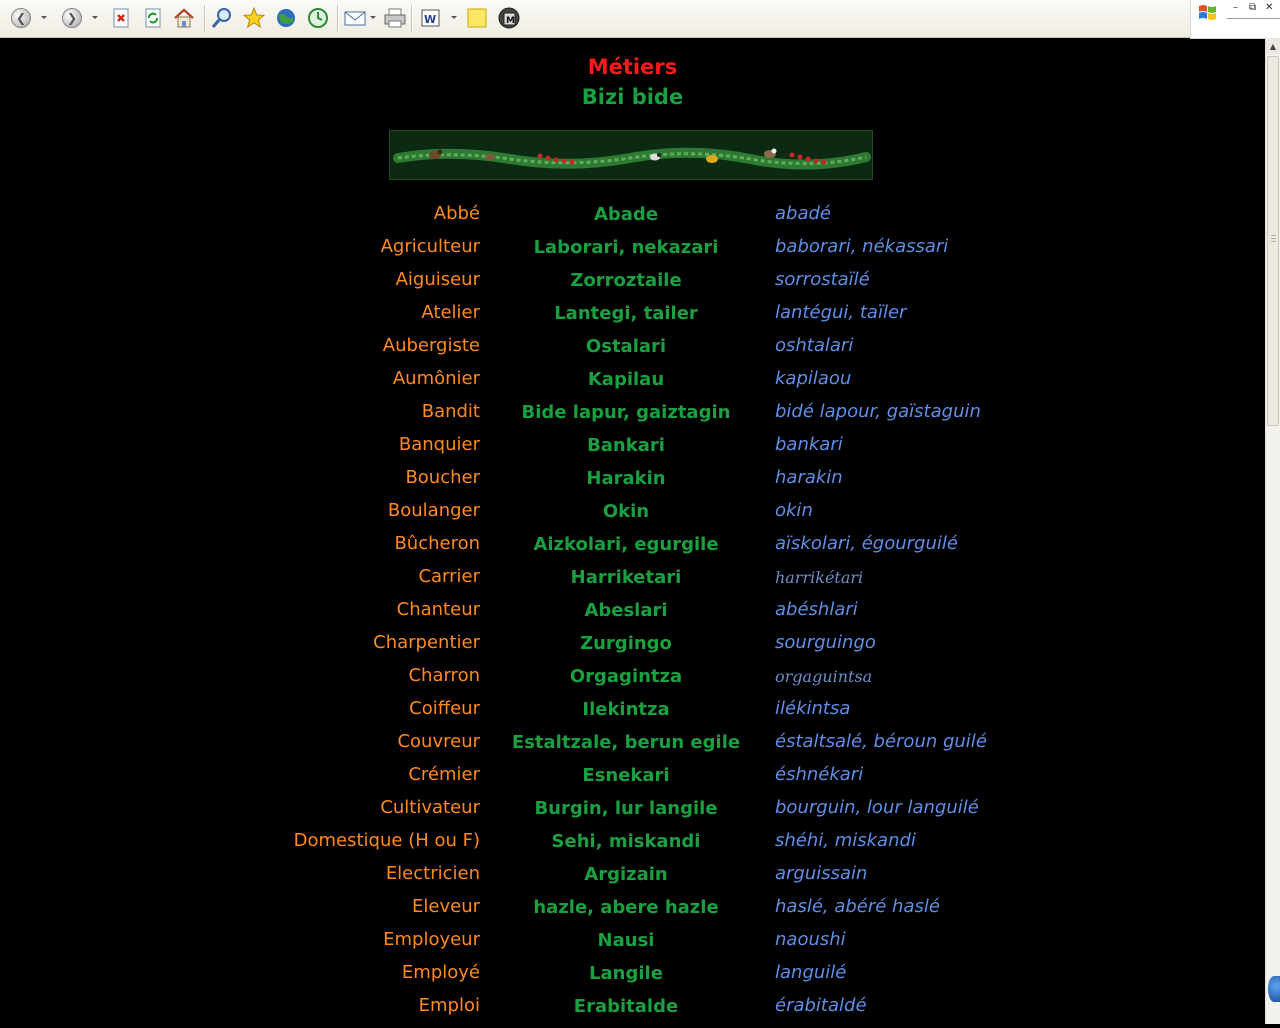 The height and width of the screenshot is (1028, 1280). What do you see at coordinates (450, 411) in the screenshot?
I see `french-word: Bandit` at bounding box center [450, 411].